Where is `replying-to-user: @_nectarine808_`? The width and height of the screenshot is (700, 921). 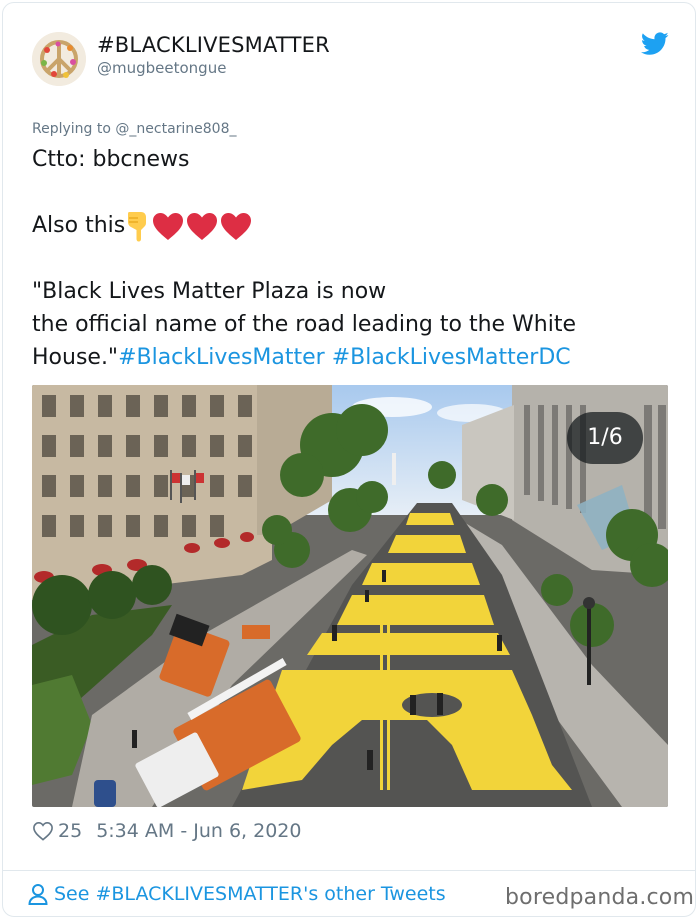
replying-to-user: @_nectarine808_ is located at coordinates (175, 129).